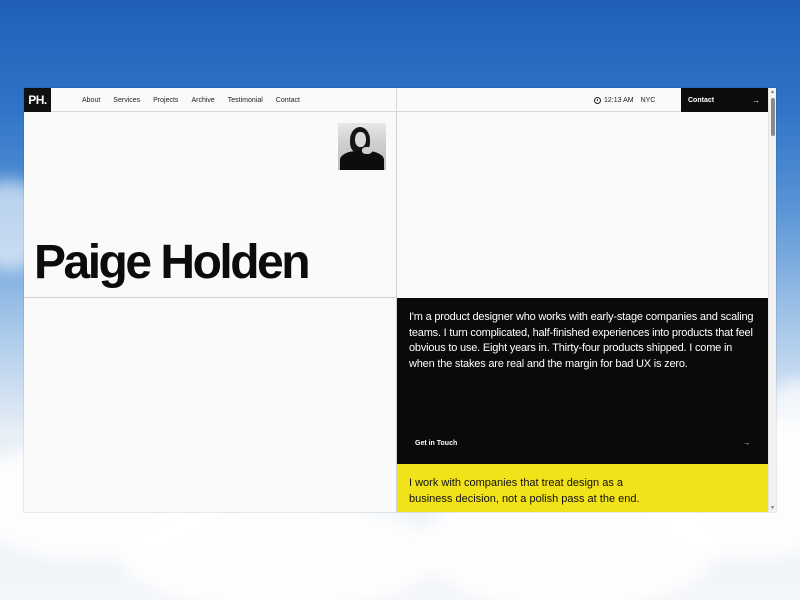 This screenshot has width=800, height=600. What do you see at coordinates (202, 100) in the screenshot?
I see `nav-archive: Archive` at bounding box center [202, 100].